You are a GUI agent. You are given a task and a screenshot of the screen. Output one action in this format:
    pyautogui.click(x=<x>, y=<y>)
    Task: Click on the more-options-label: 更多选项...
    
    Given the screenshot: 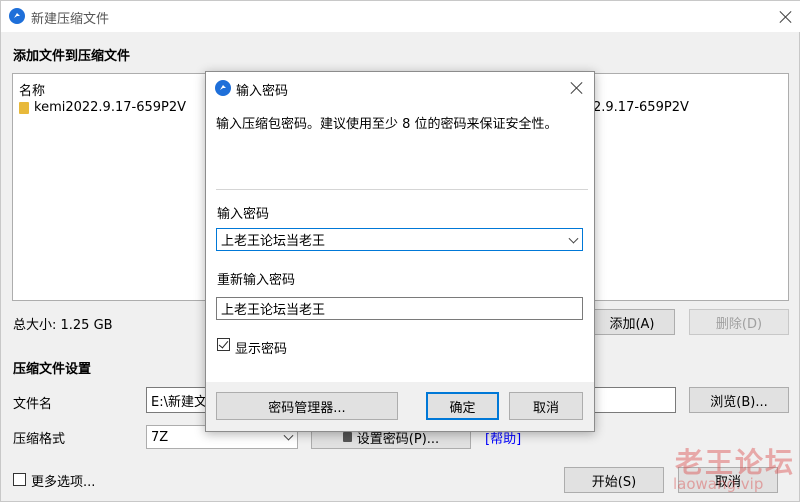 What is the action you would take?
    pyautogui.click(x=63, y=480)
    